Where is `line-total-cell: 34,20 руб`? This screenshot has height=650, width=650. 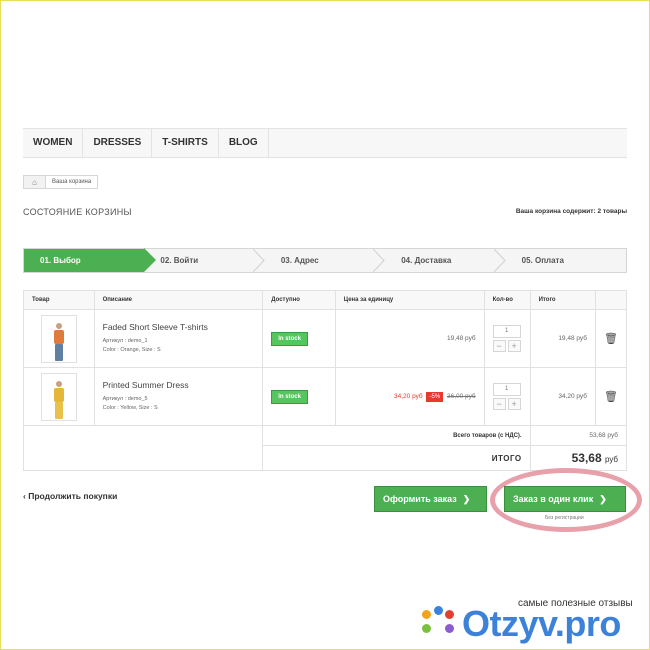
line-total-cell: 34,20 руб is located at coordinates (562, 396).